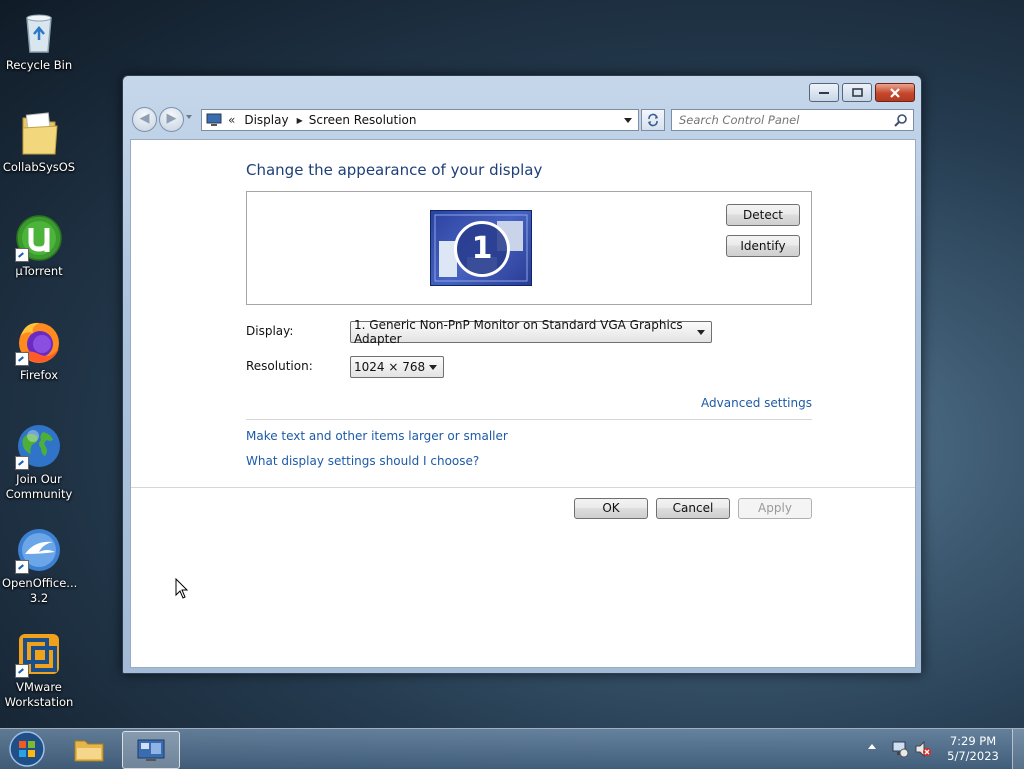 This screenshot has height=769, width=1024. I want to click on desktop-icon-label: µTorrent, so click(39, 271).